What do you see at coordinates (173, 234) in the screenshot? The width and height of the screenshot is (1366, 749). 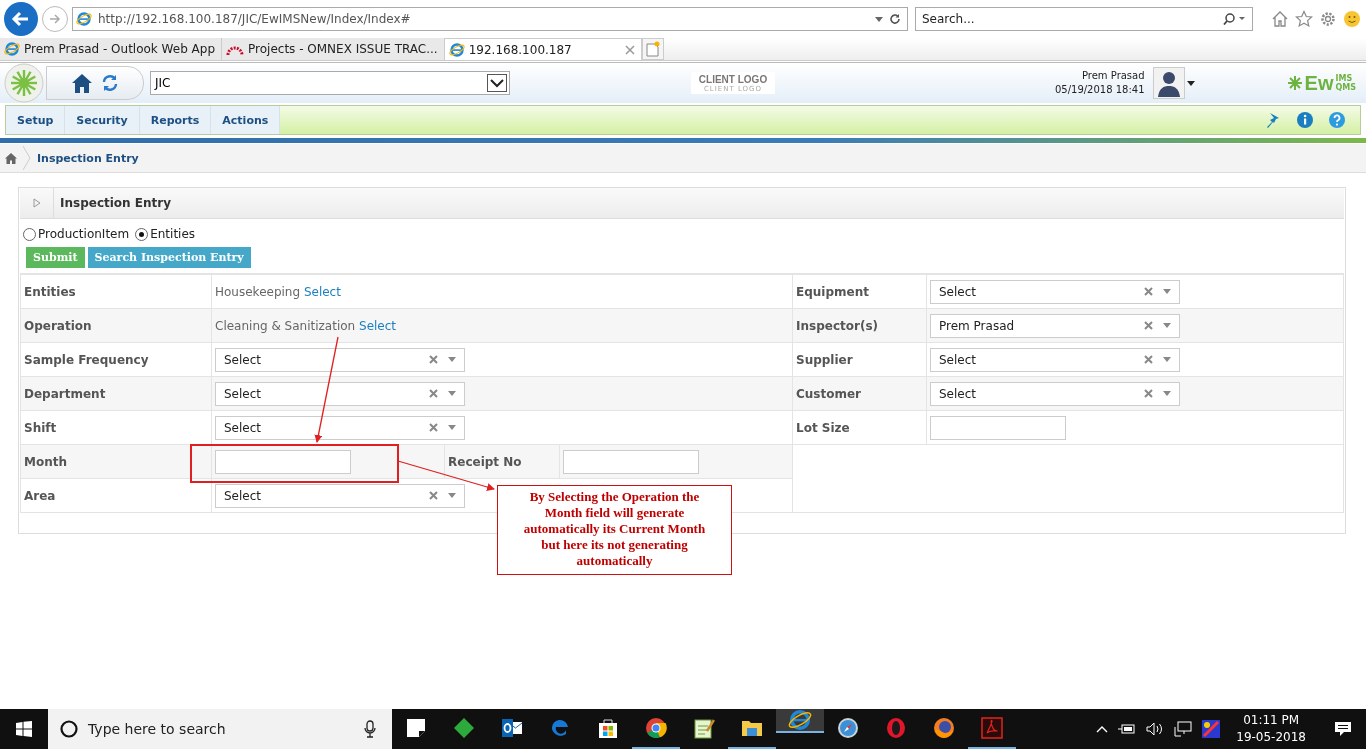 I see `radio-label: Entities` at bounding box center [173, 234].